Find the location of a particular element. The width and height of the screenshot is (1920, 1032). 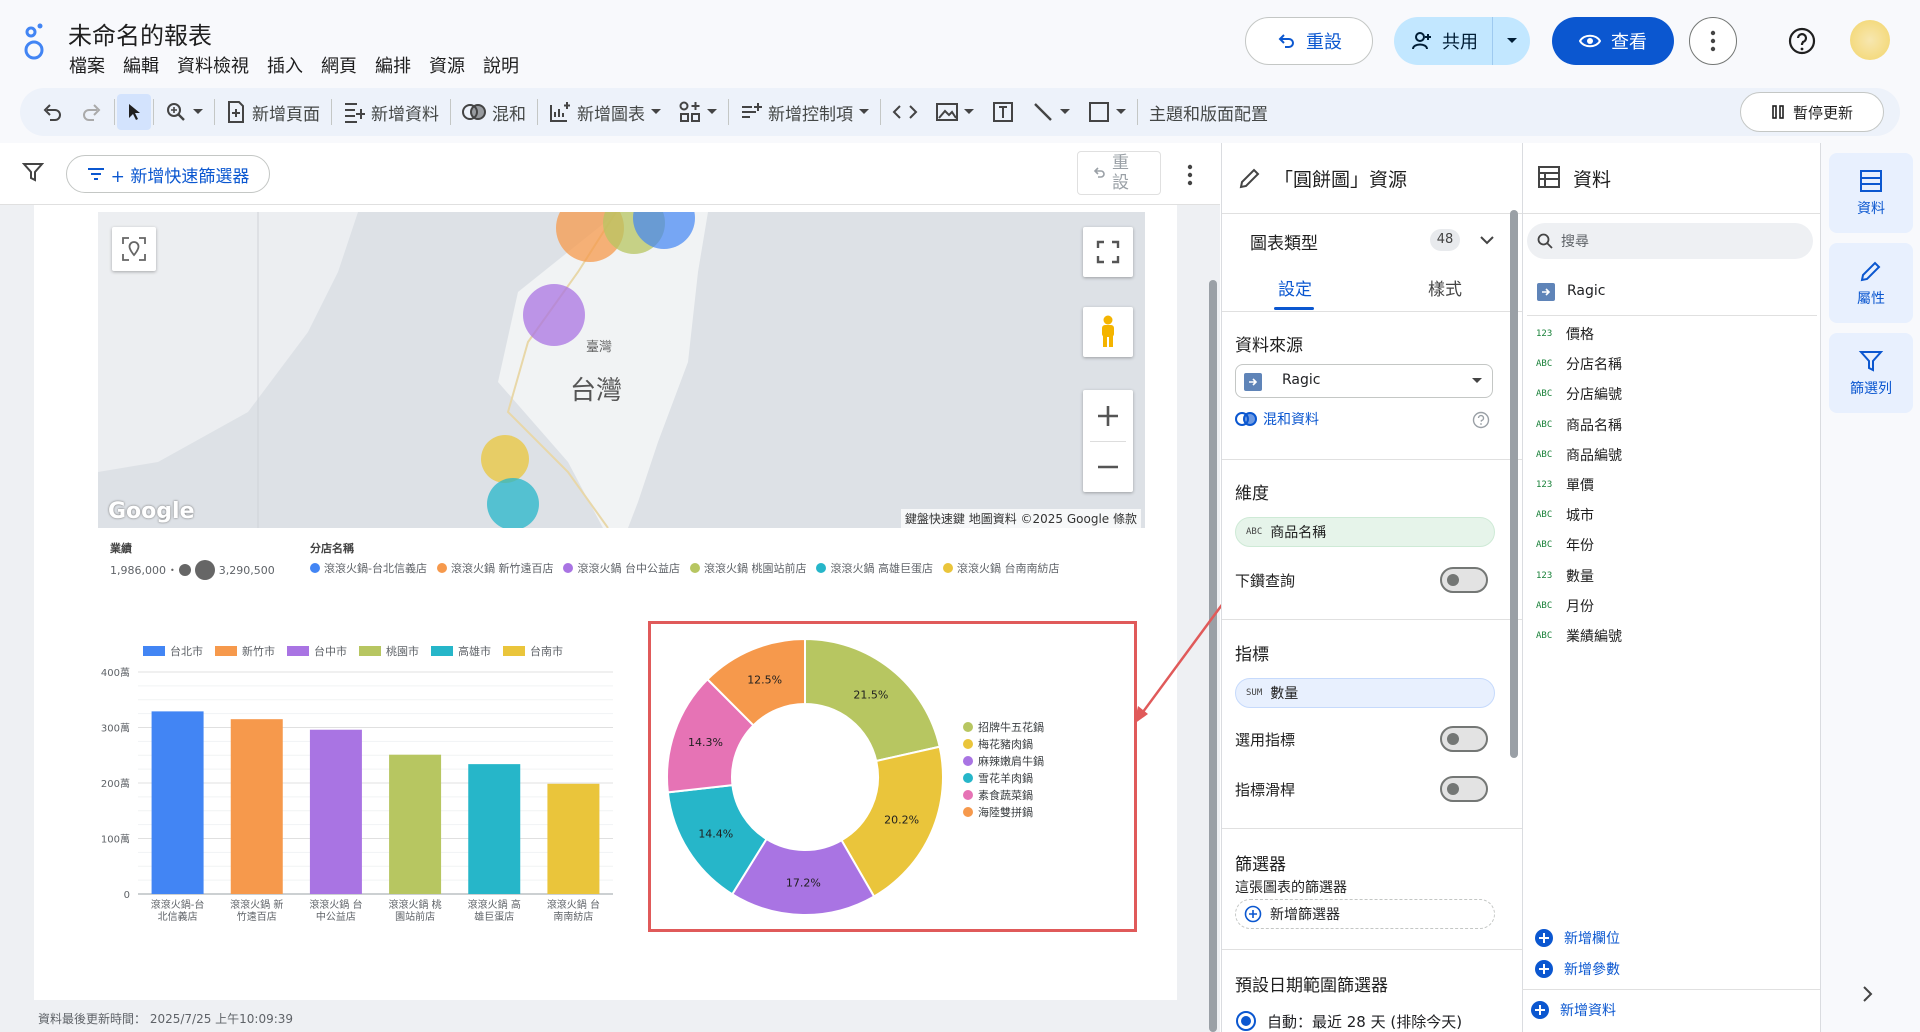

field-item: ABC 年份 is located at coordinates (1565, 545).